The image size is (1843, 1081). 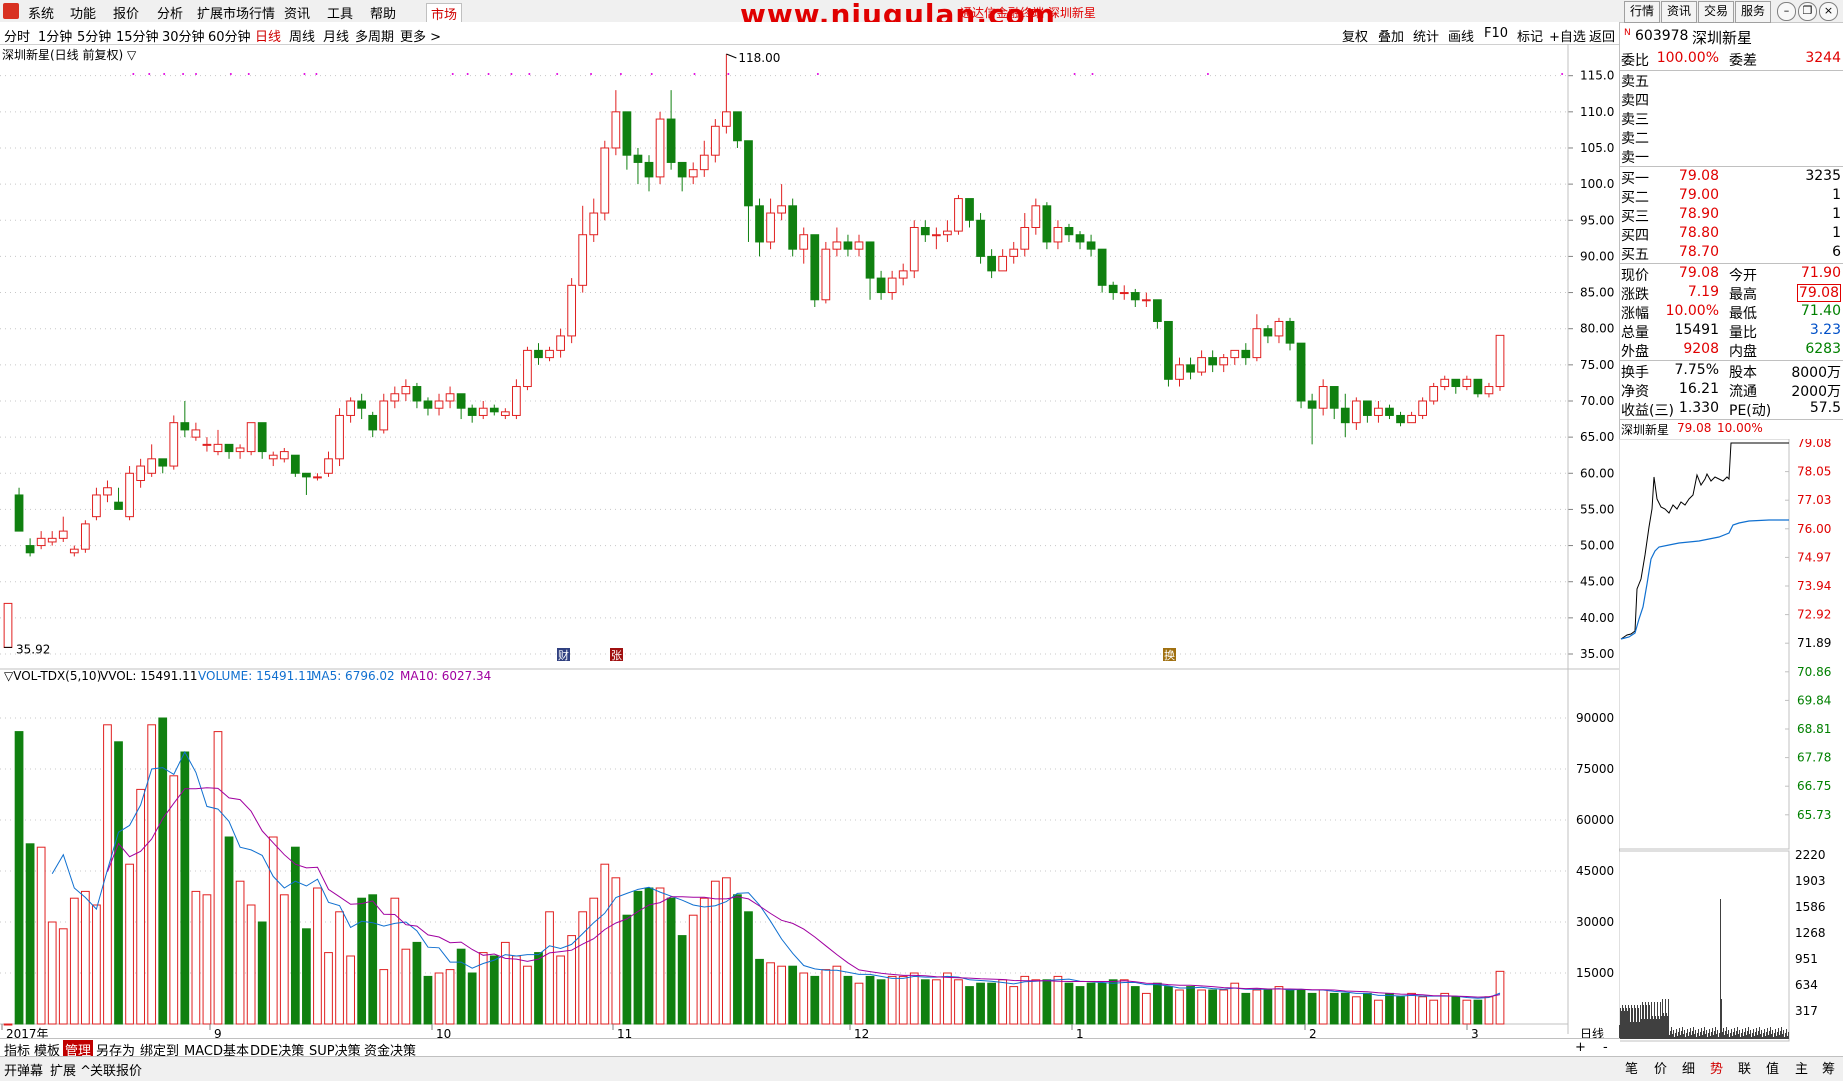 What do you see at coordinates (83, 12) in the screenshot?
I see `menu-function: 功能` at bounding box center [83, 12].